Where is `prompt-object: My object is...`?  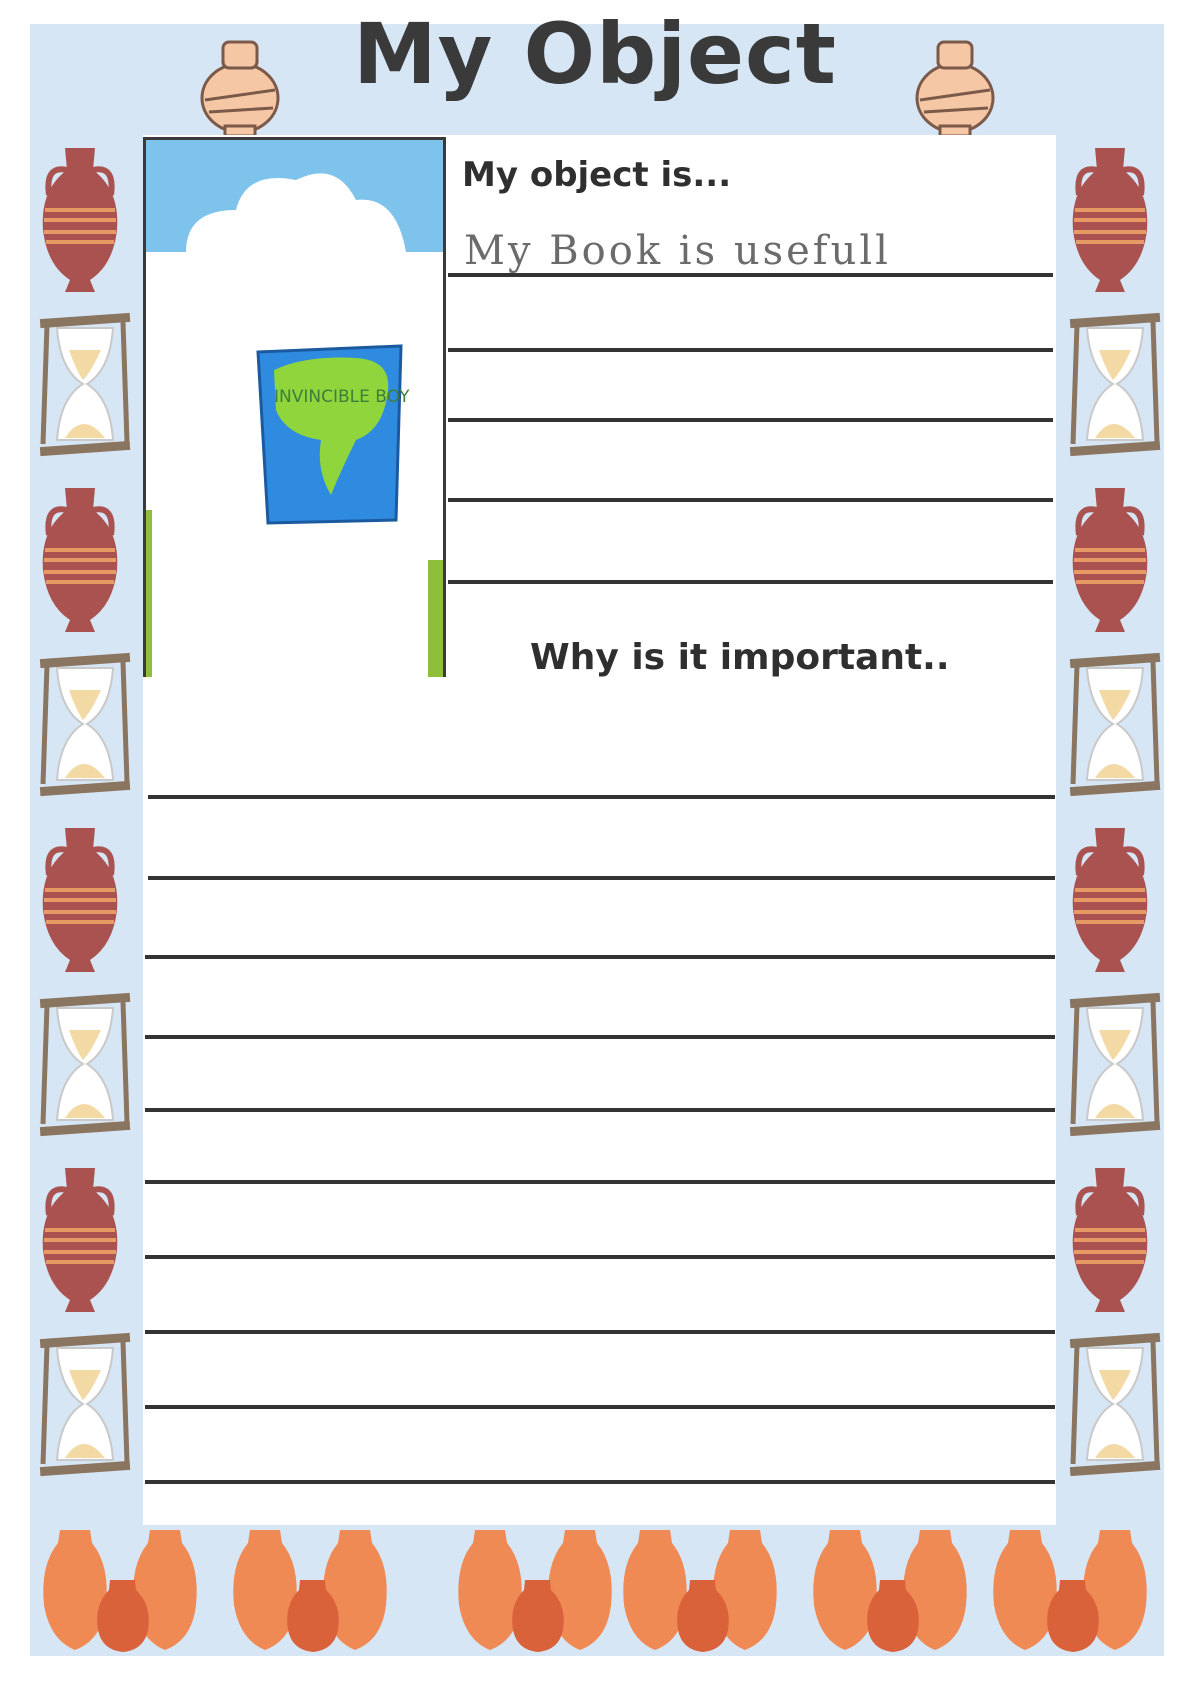
prompt-object: My object is... is located at coordinates (597, 175).